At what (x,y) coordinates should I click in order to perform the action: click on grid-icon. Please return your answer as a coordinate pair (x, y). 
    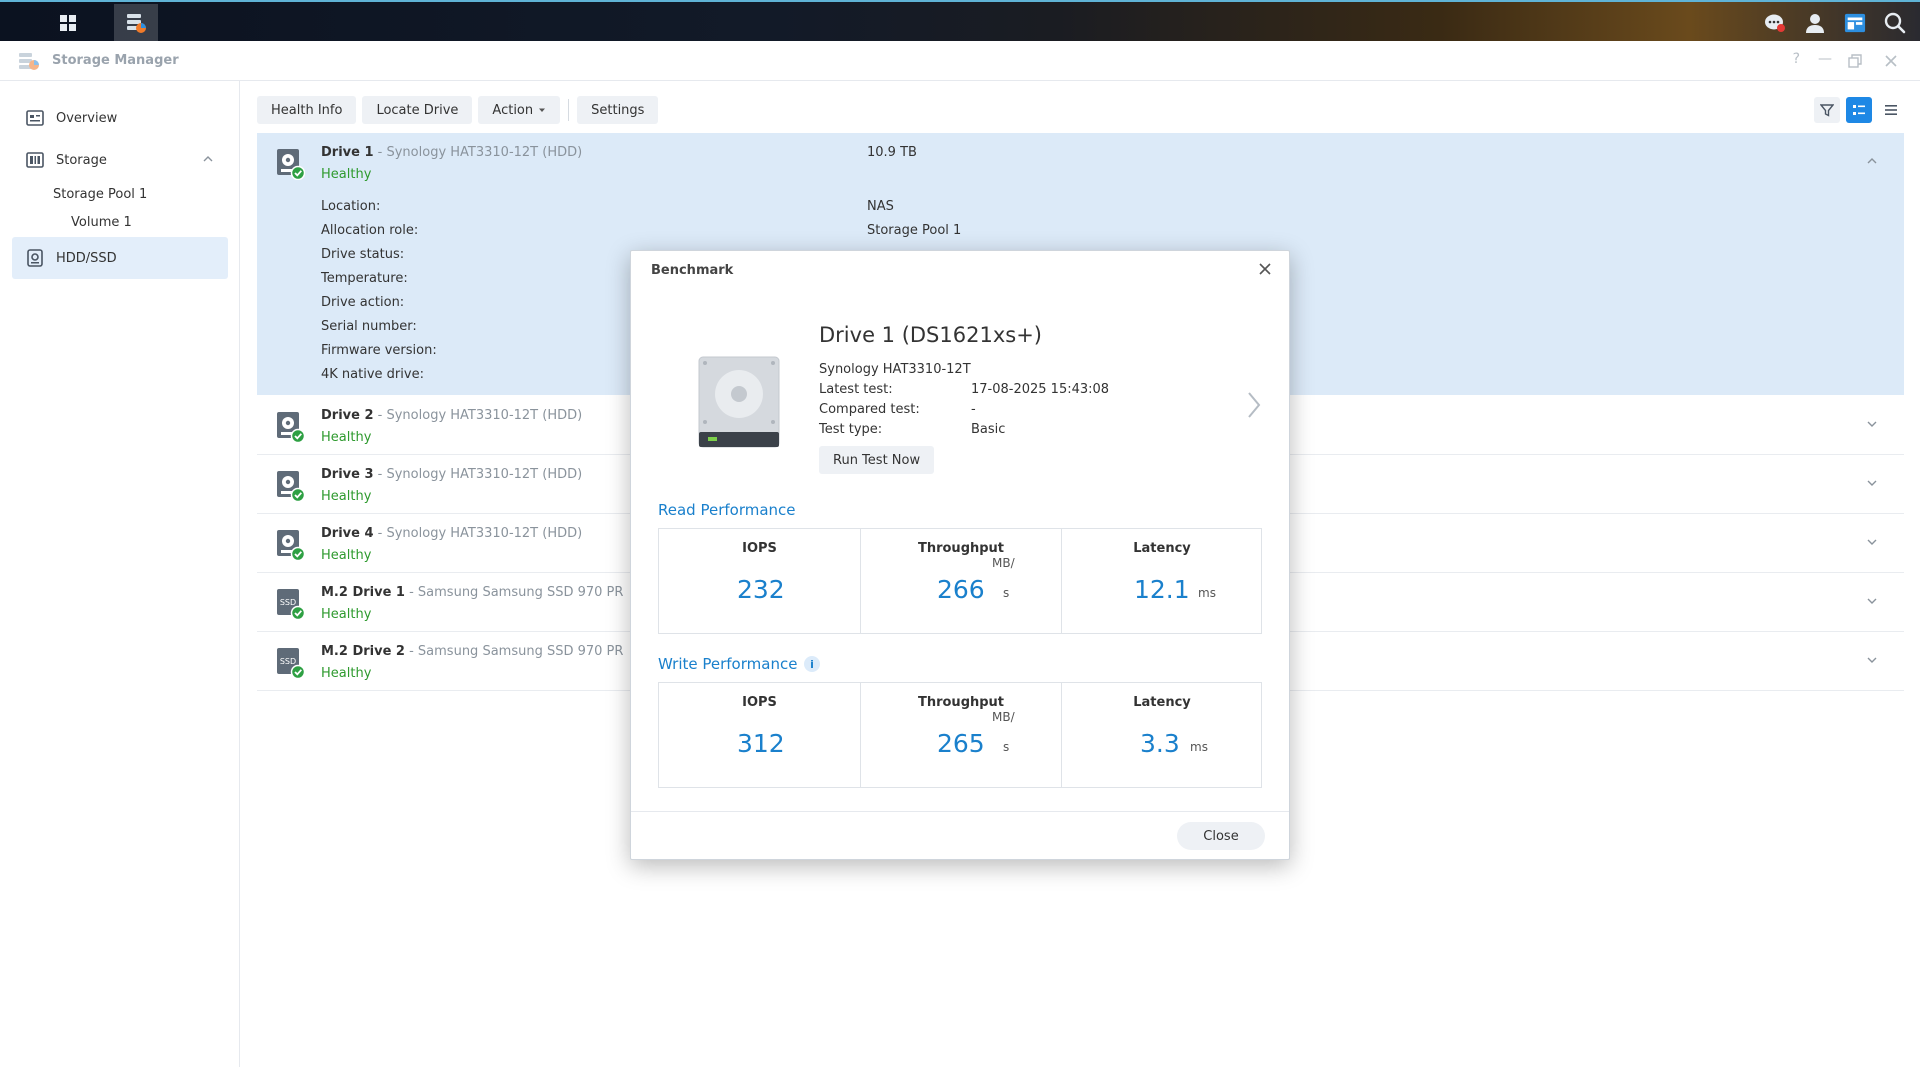
    Looking at the image, I should click on (68, 22).